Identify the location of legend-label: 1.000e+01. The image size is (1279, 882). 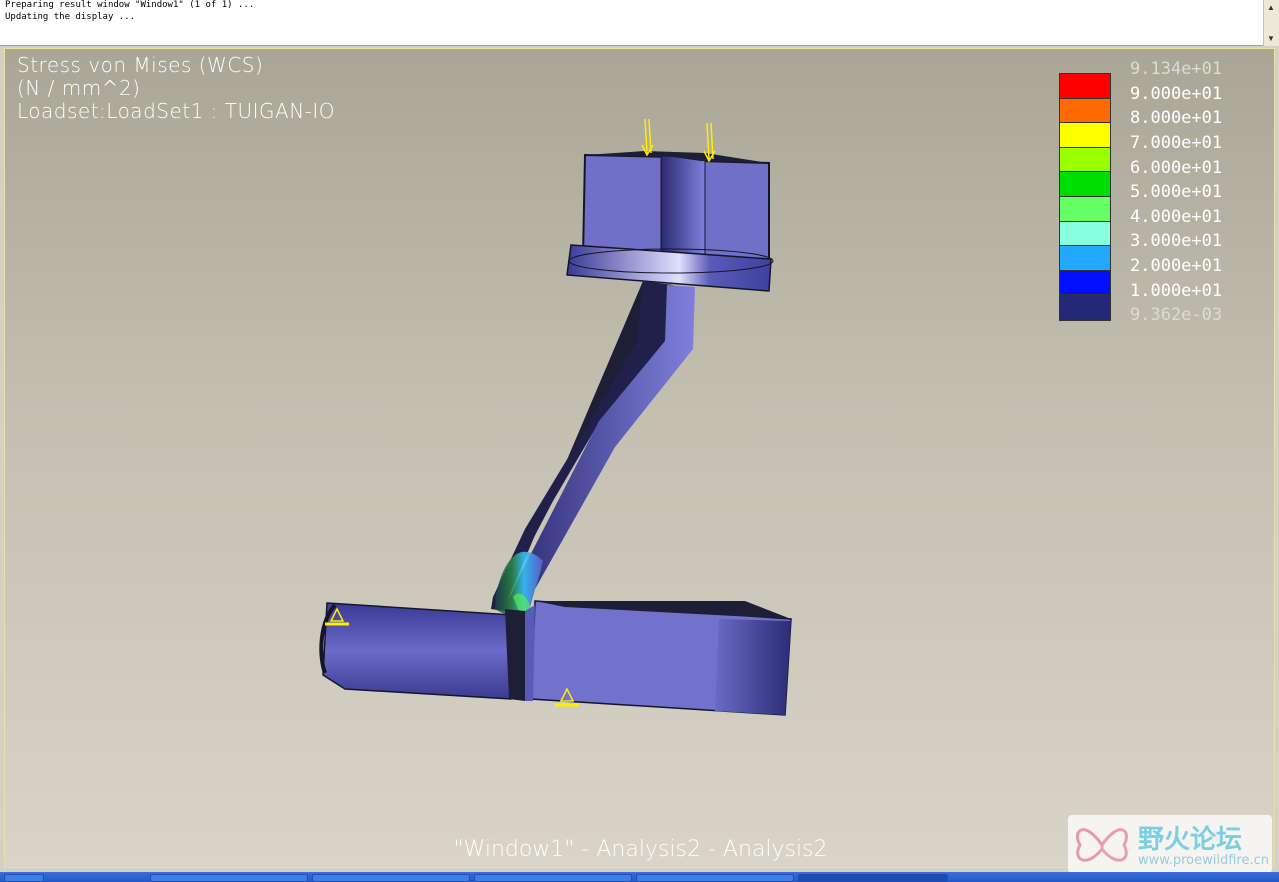
(1176, 291).